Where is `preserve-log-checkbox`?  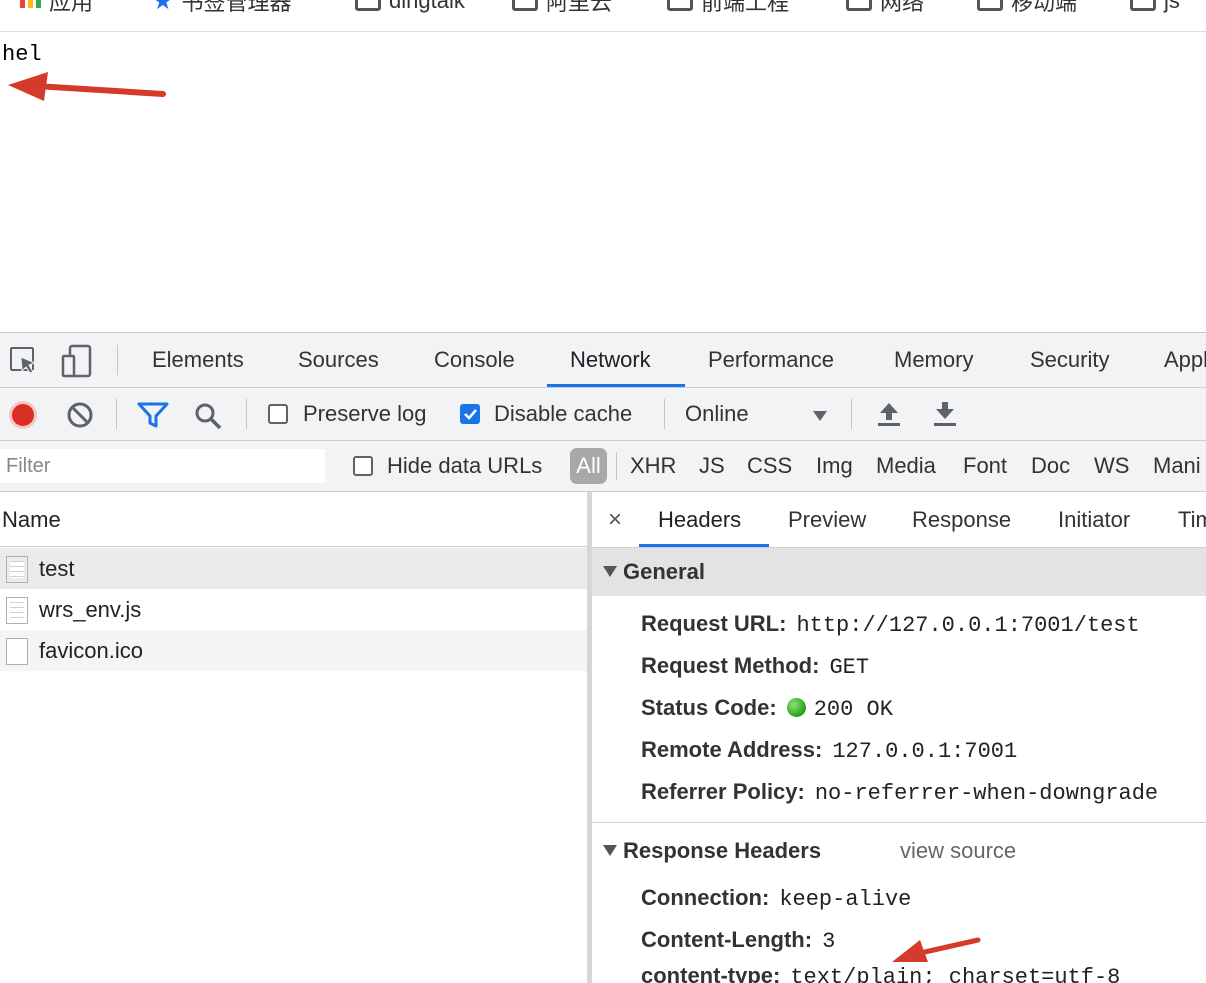 preserve-log-checkbox is located at coordinates (278, 414).